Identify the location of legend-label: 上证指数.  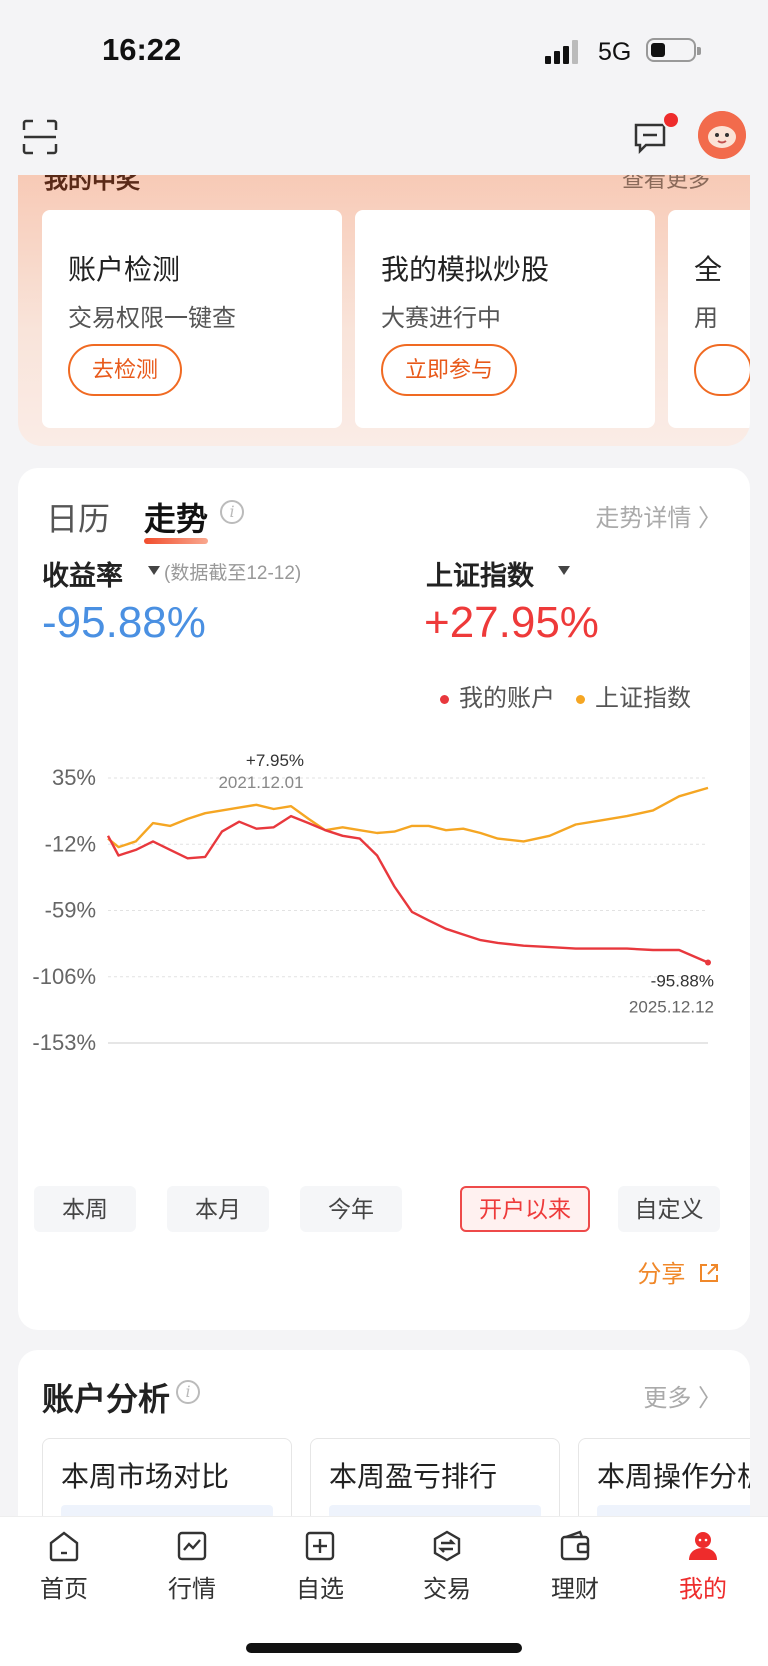
(643, 698).